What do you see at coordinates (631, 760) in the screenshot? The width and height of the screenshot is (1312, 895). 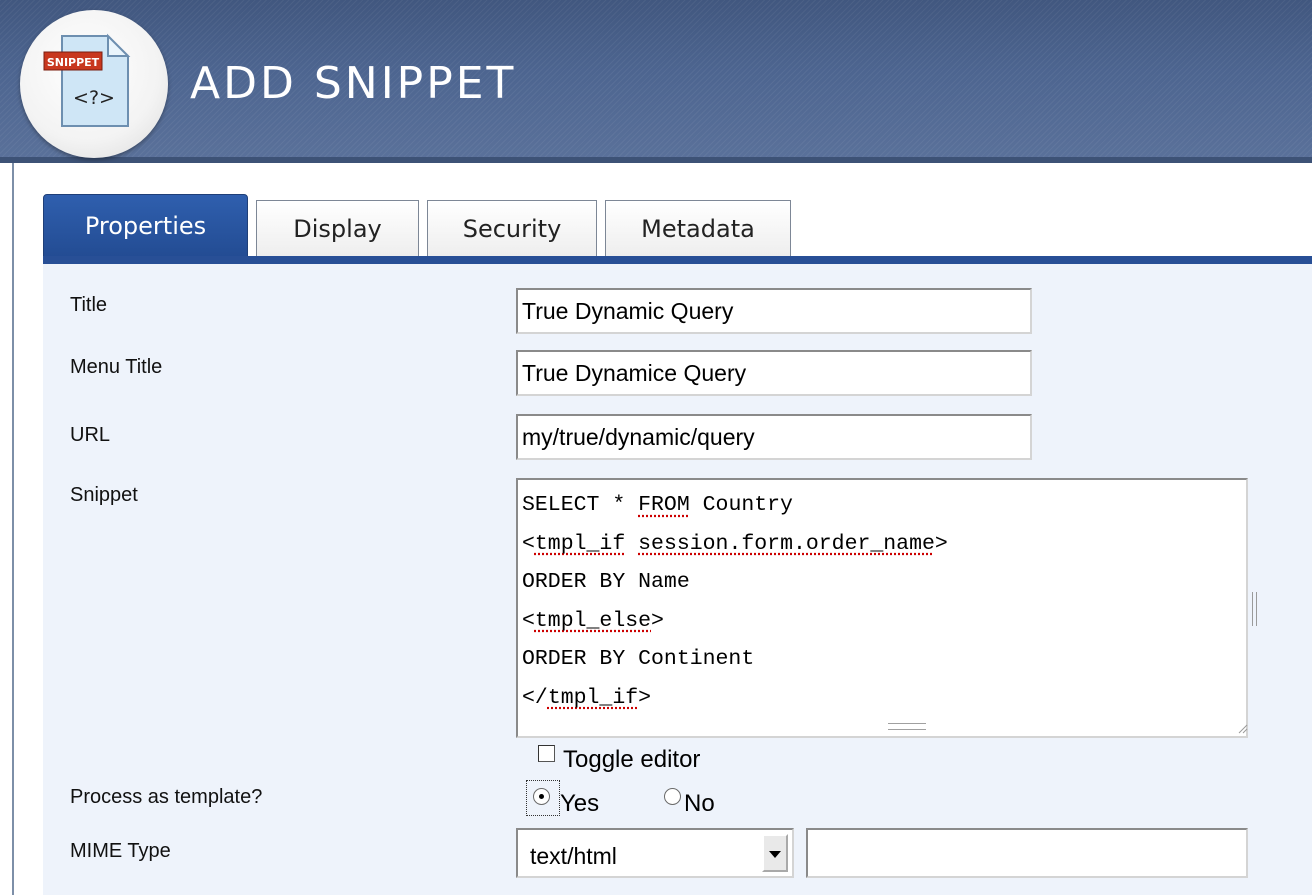 I see `toggle-editor-label: Toggle editor` at bounding box center [631, 760].